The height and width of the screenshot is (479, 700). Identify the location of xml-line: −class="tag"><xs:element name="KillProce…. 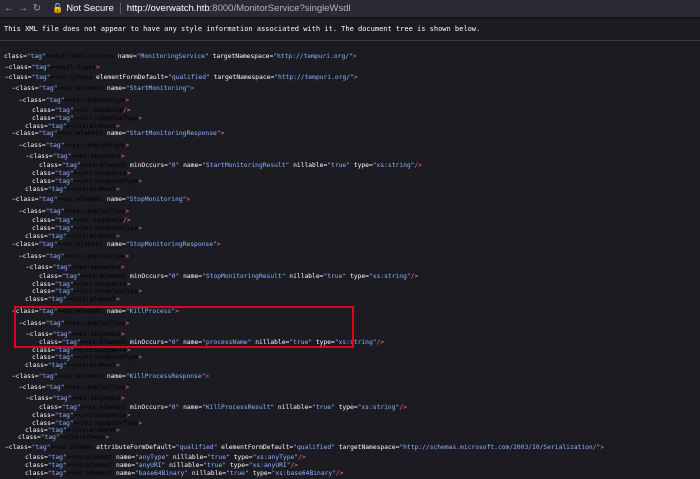
(110, 377).